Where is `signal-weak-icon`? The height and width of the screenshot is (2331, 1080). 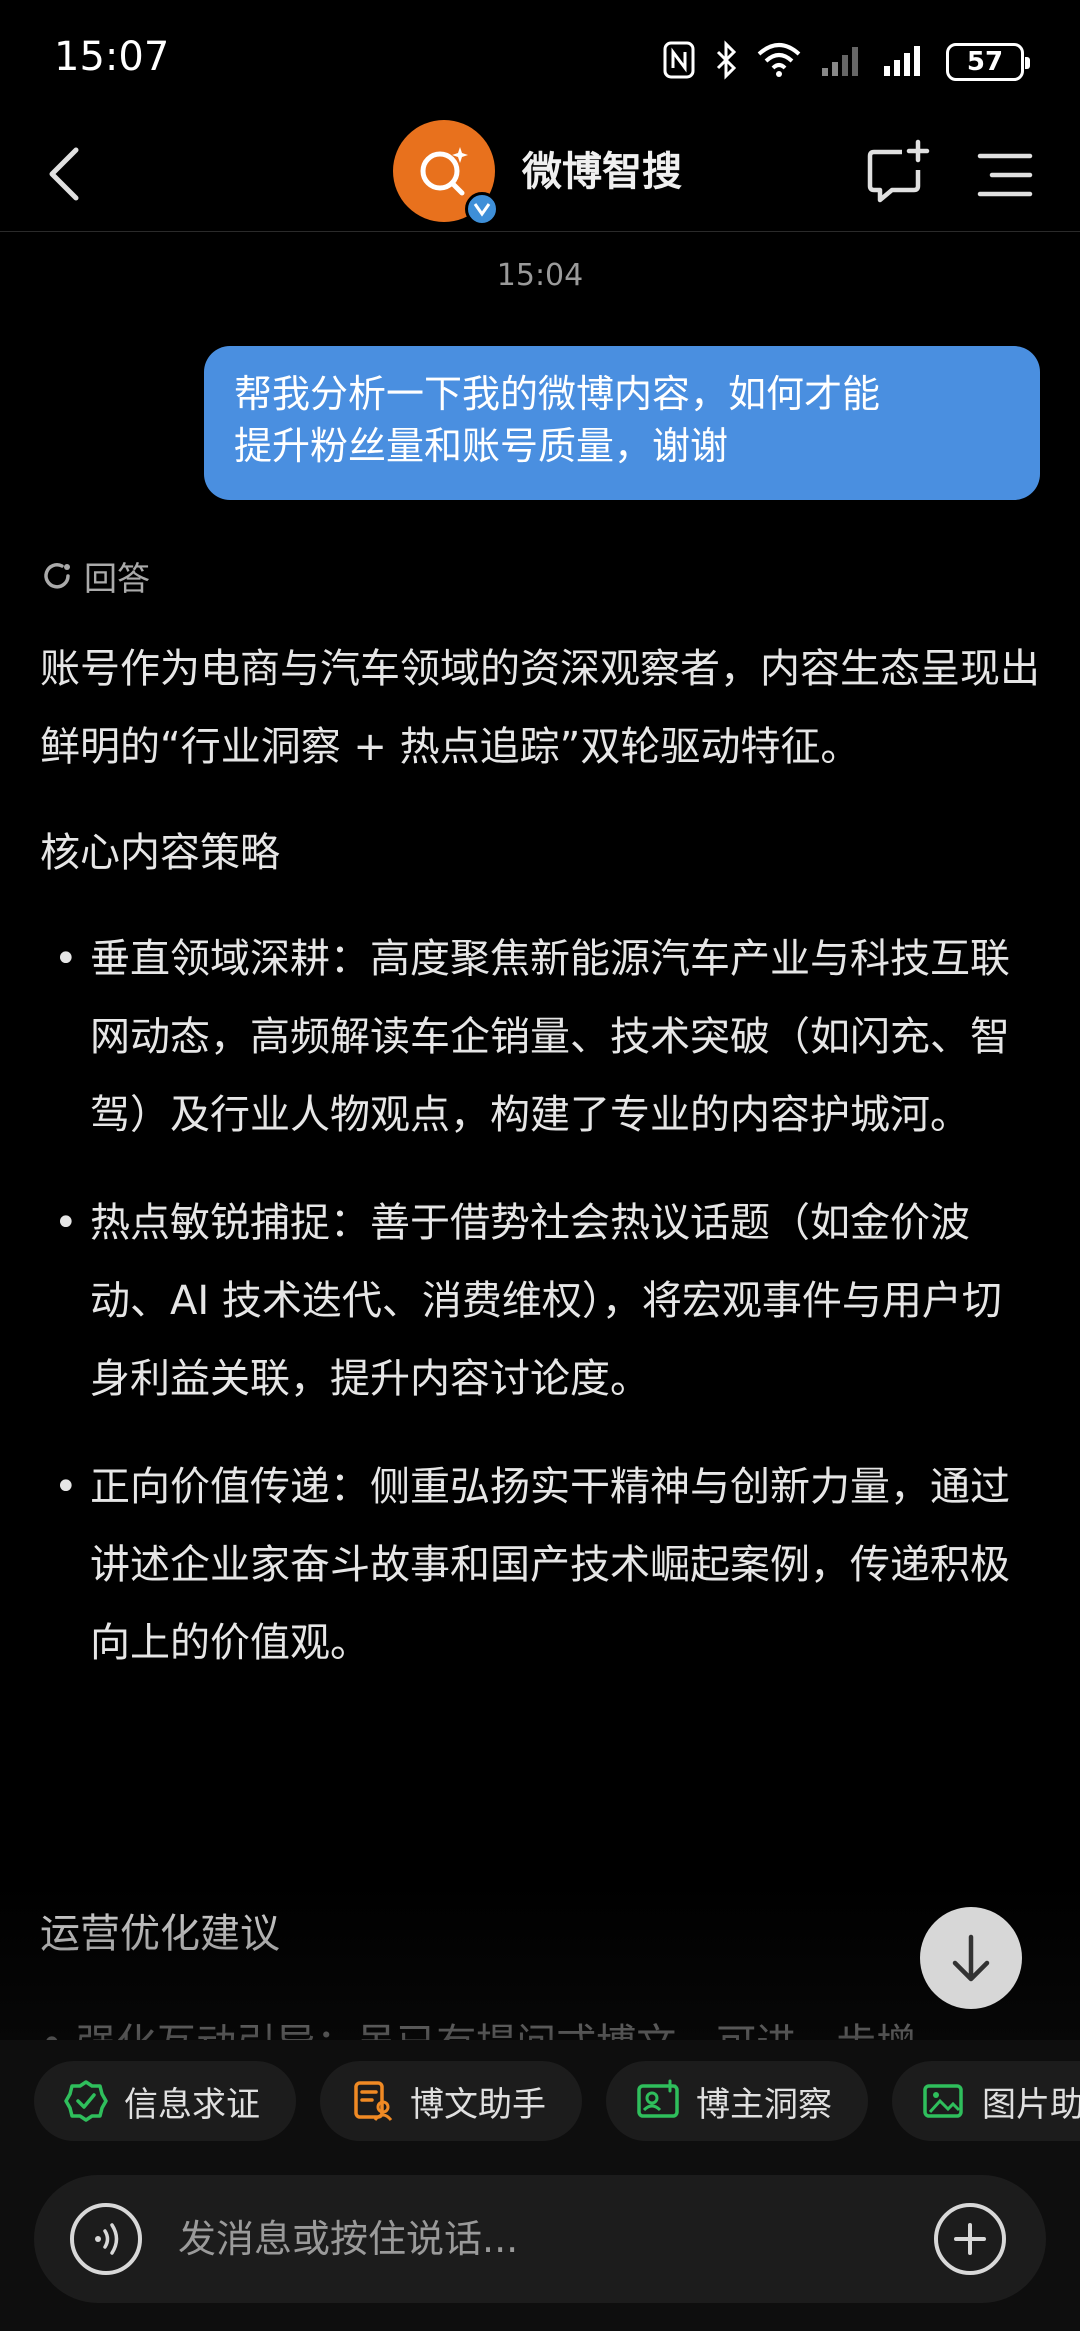
signal-weak-icon is located at coordinates (842, 62).